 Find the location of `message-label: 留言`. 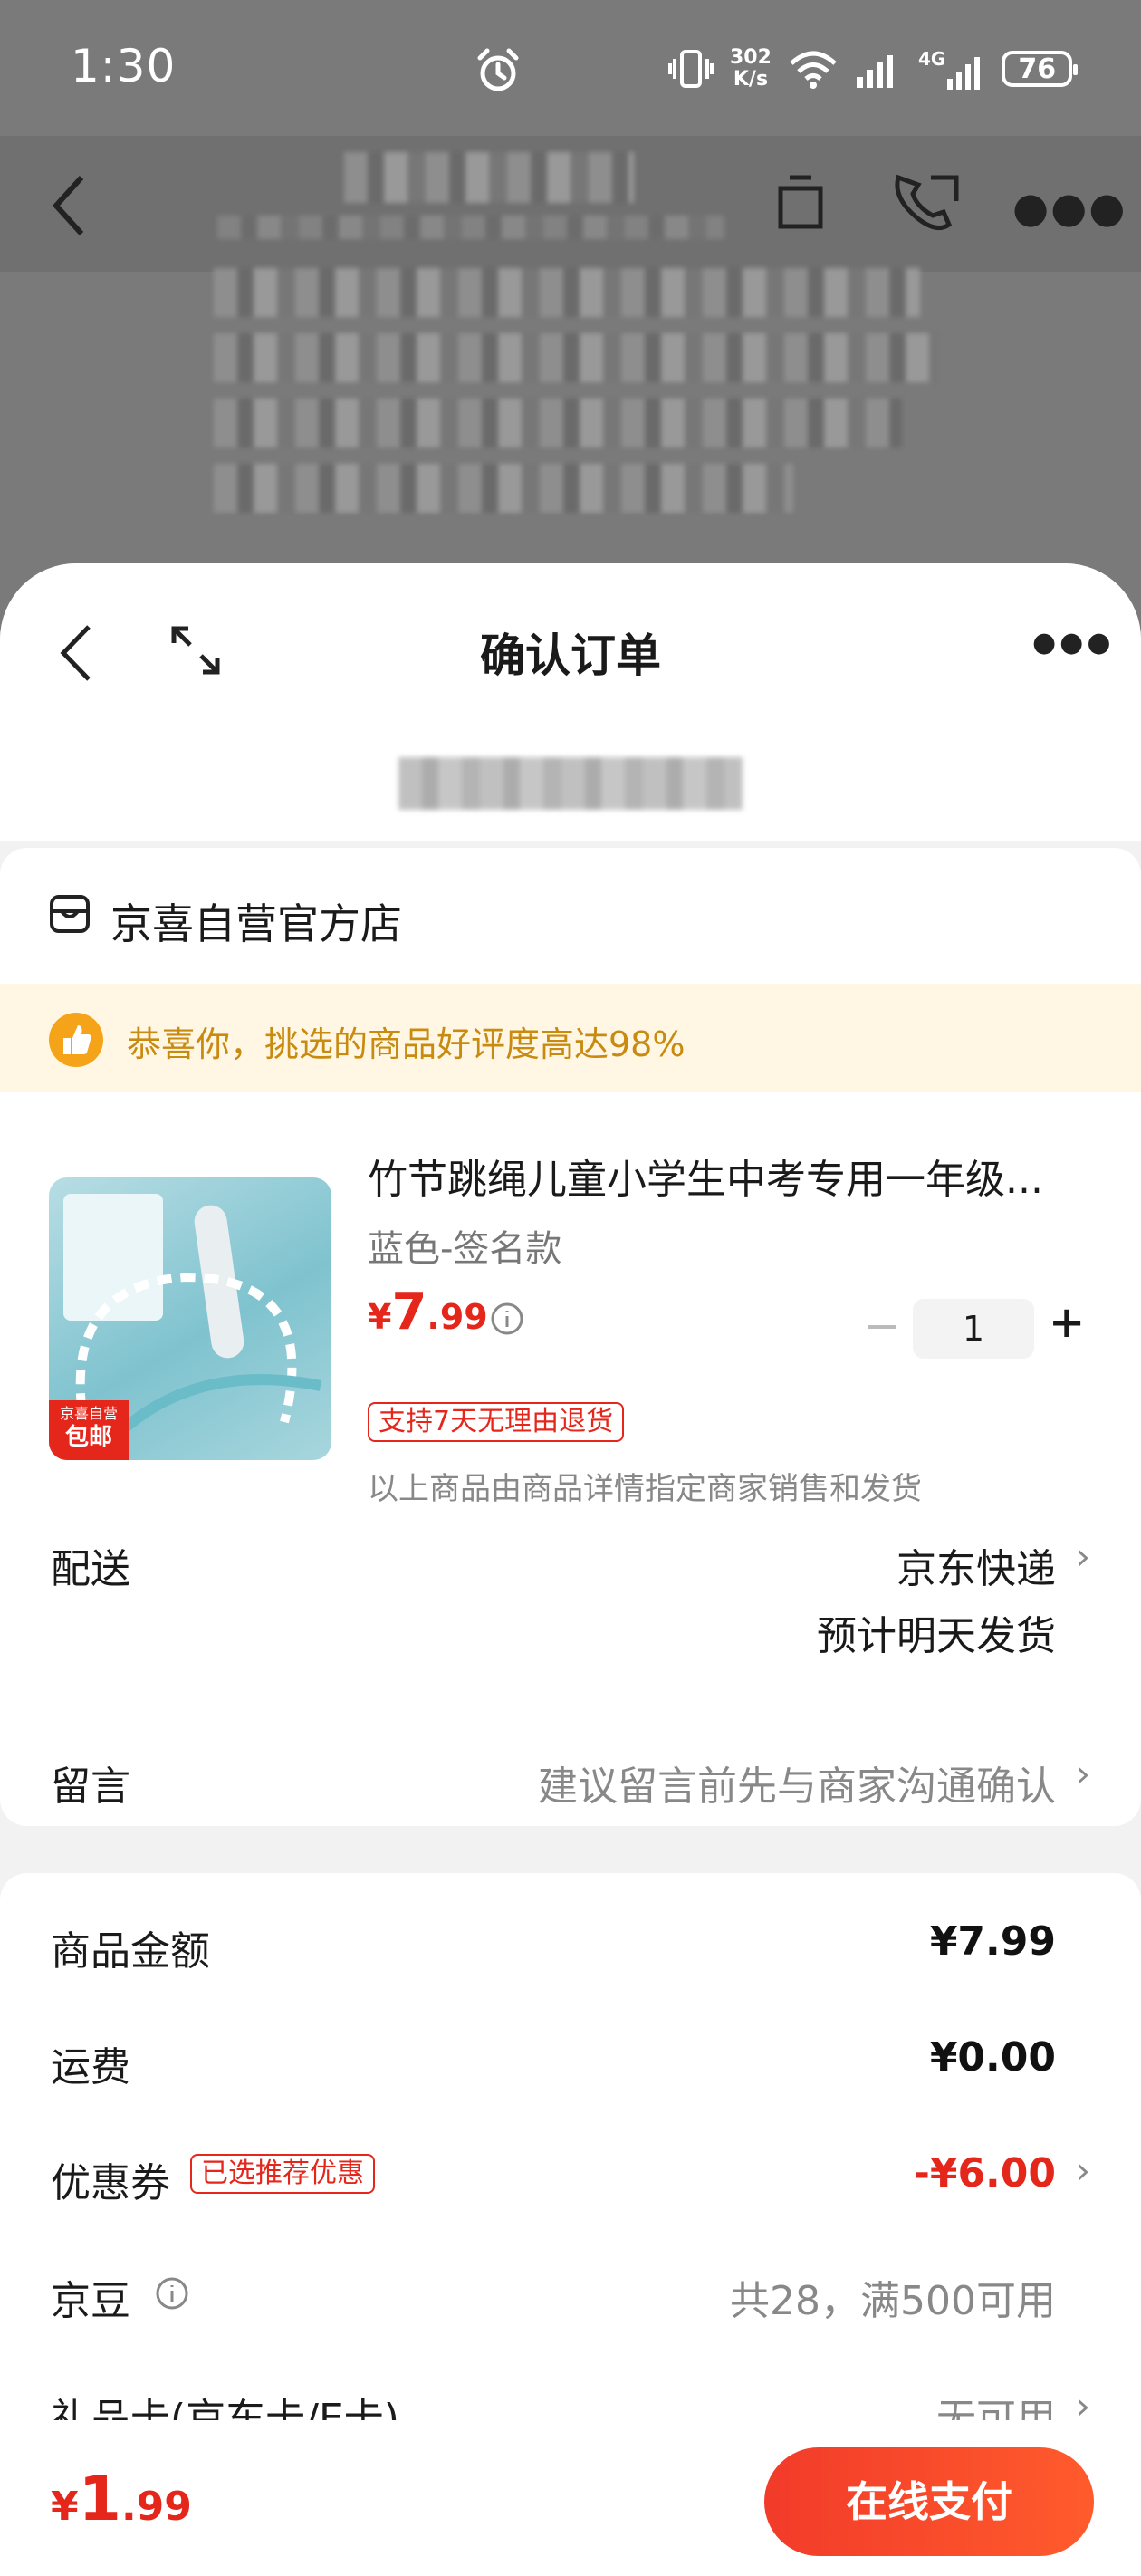

message-label: 留言 is located at coordinates (90, 1787).